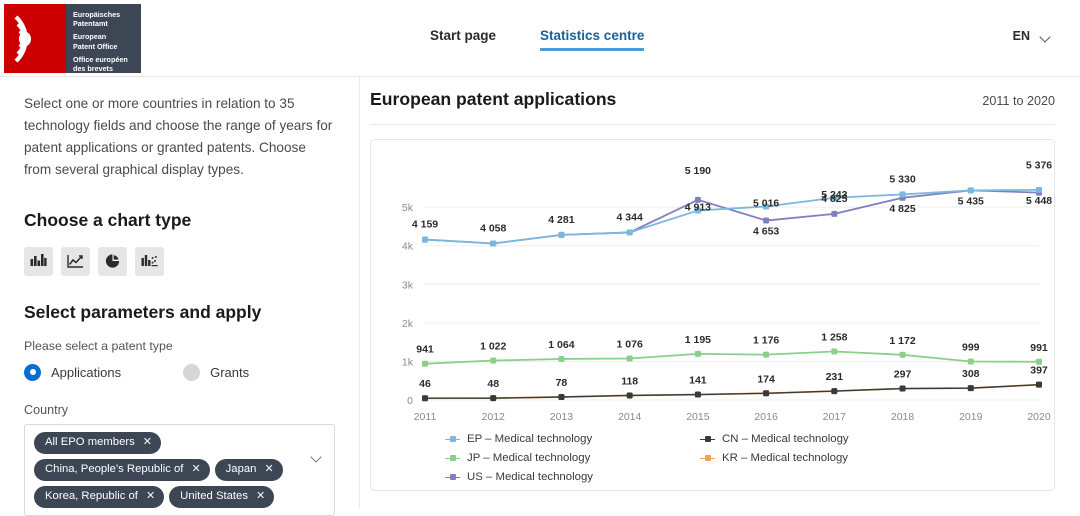 This screenshot has height=516, width=1080. I want to click on svg-text: 941, so click(425, 350).